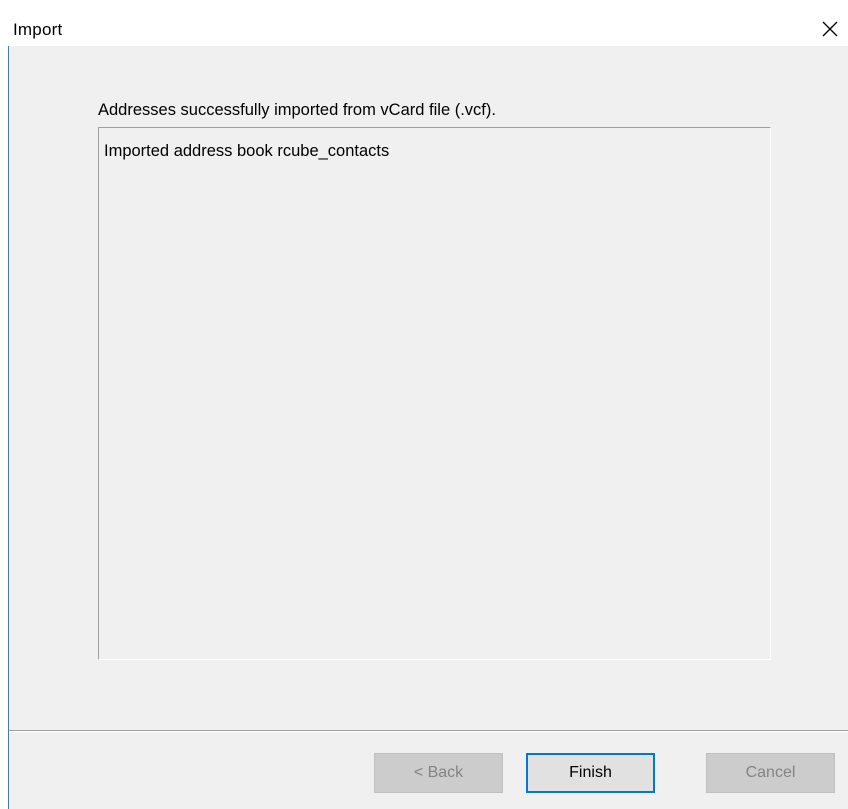  I want to click on close-button, so click(830, 29).